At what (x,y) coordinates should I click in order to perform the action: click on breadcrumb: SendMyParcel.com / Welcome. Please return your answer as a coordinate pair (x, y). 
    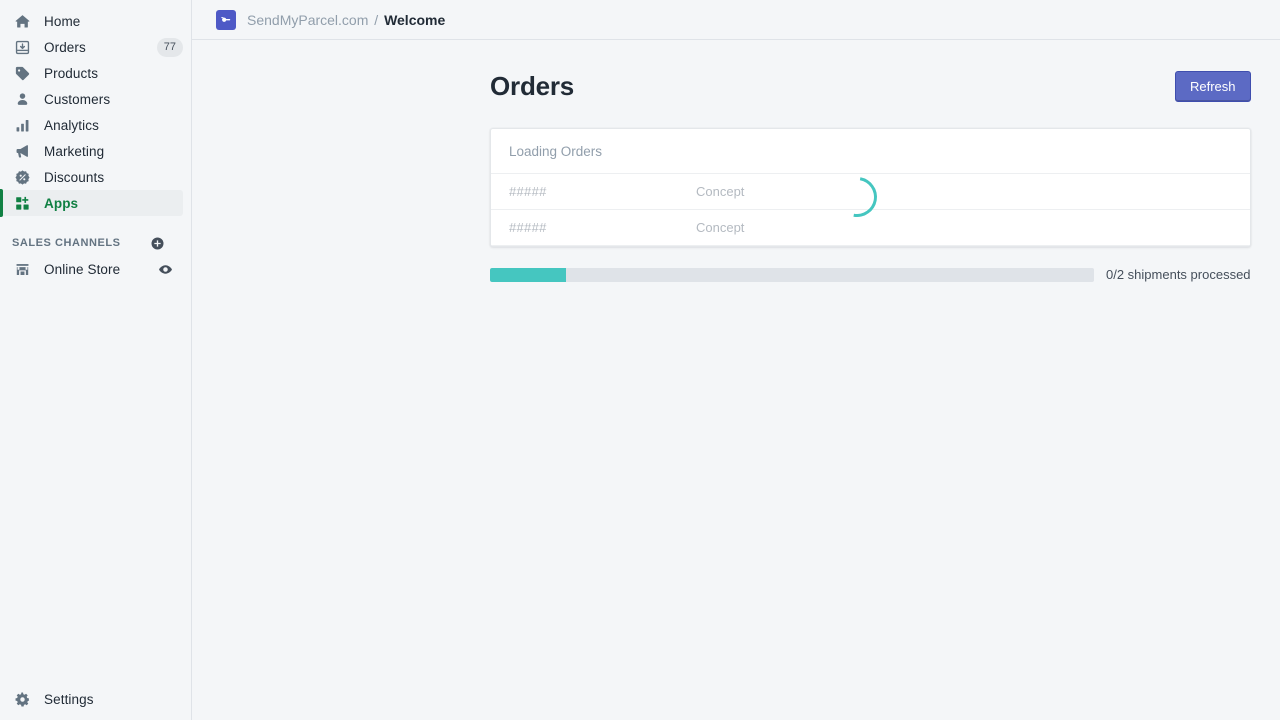
    Looking at the image, I should click on (346, 20).